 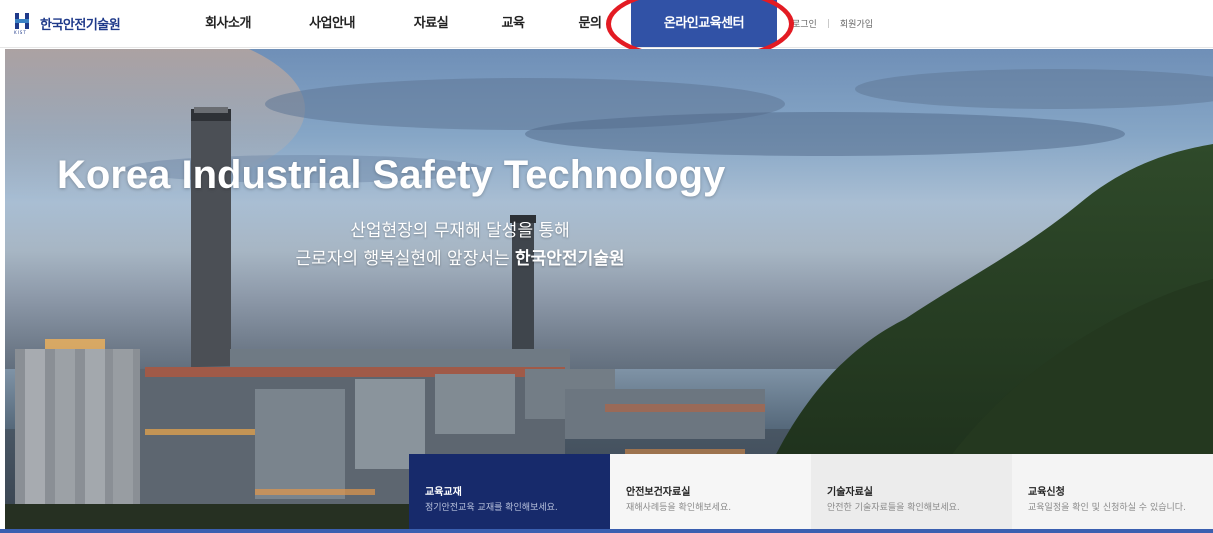 I want to click on card-title: 기술자료실, so click(x=850, y=492).